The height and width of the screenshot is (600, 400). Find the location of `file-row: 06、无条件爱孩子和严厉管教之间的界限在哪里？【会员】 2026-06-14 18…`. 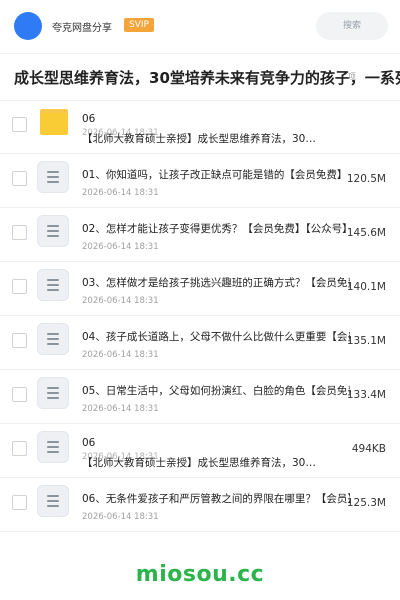

file-row: 06、无条件爱孩子和严厉管教之间的界限在哪里？【会员】 2026-06-14 18… is located at coordinates (200, 504).